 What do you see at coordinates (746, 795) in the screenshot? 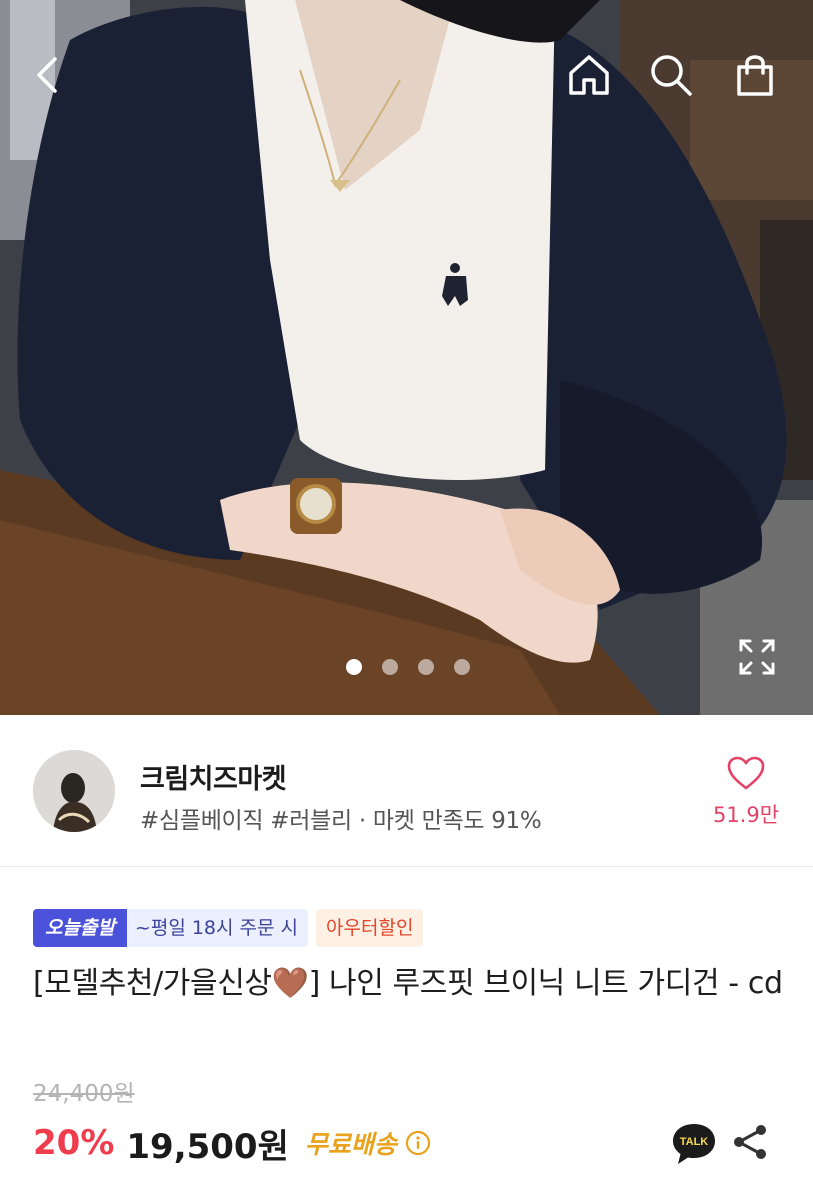
I see `like-button: 51.9만` at bounding box center [746, 795].